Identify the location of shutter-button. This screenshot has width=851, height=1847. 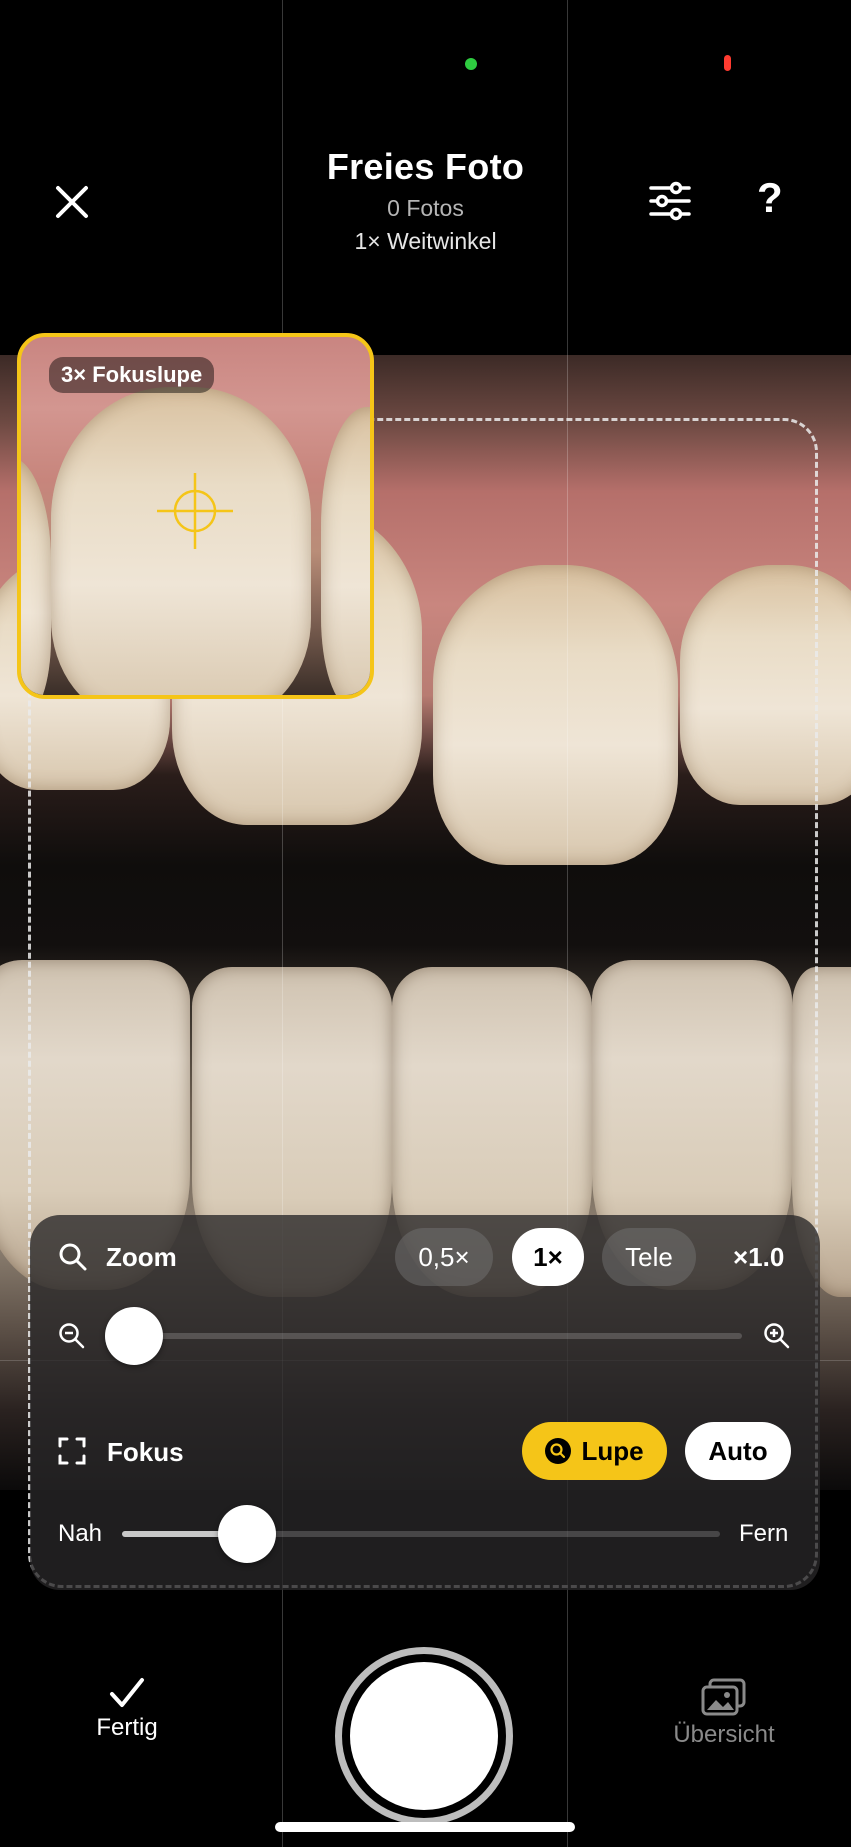
(424, 1736).